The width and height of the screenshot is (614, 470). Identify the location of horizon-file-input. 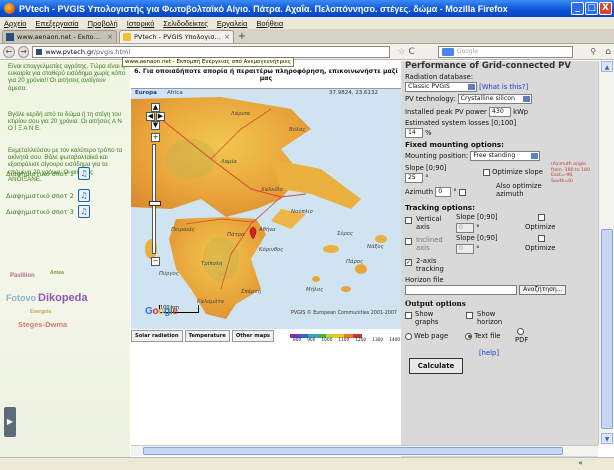
(461, 290).